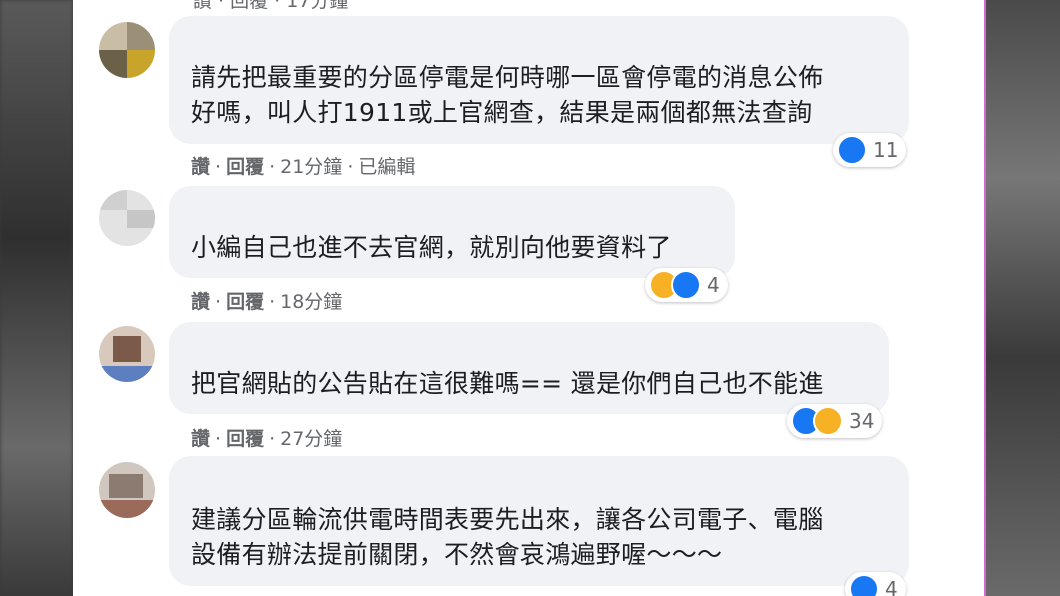 This screenshot has width=1060, height=596. I want to click on comment-bubble: 小編自己也進不去官網，就別向他要資料了, so click(452, 232).